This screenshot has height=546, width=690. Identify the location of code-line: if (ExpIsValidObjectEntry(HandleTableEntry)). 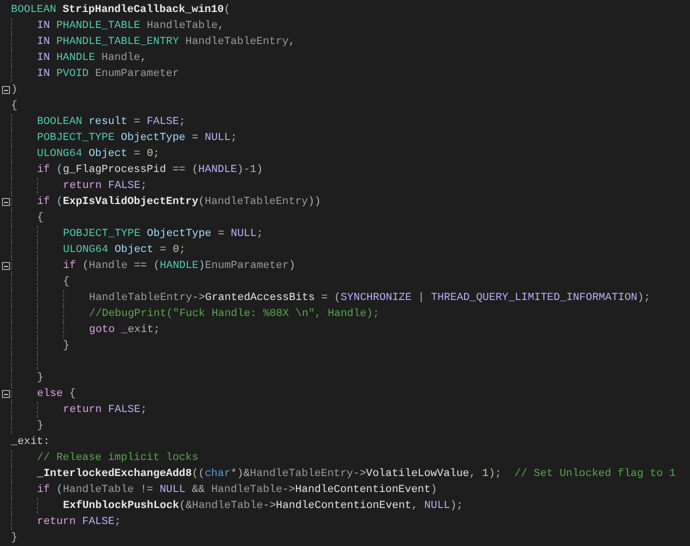
(179, 202).